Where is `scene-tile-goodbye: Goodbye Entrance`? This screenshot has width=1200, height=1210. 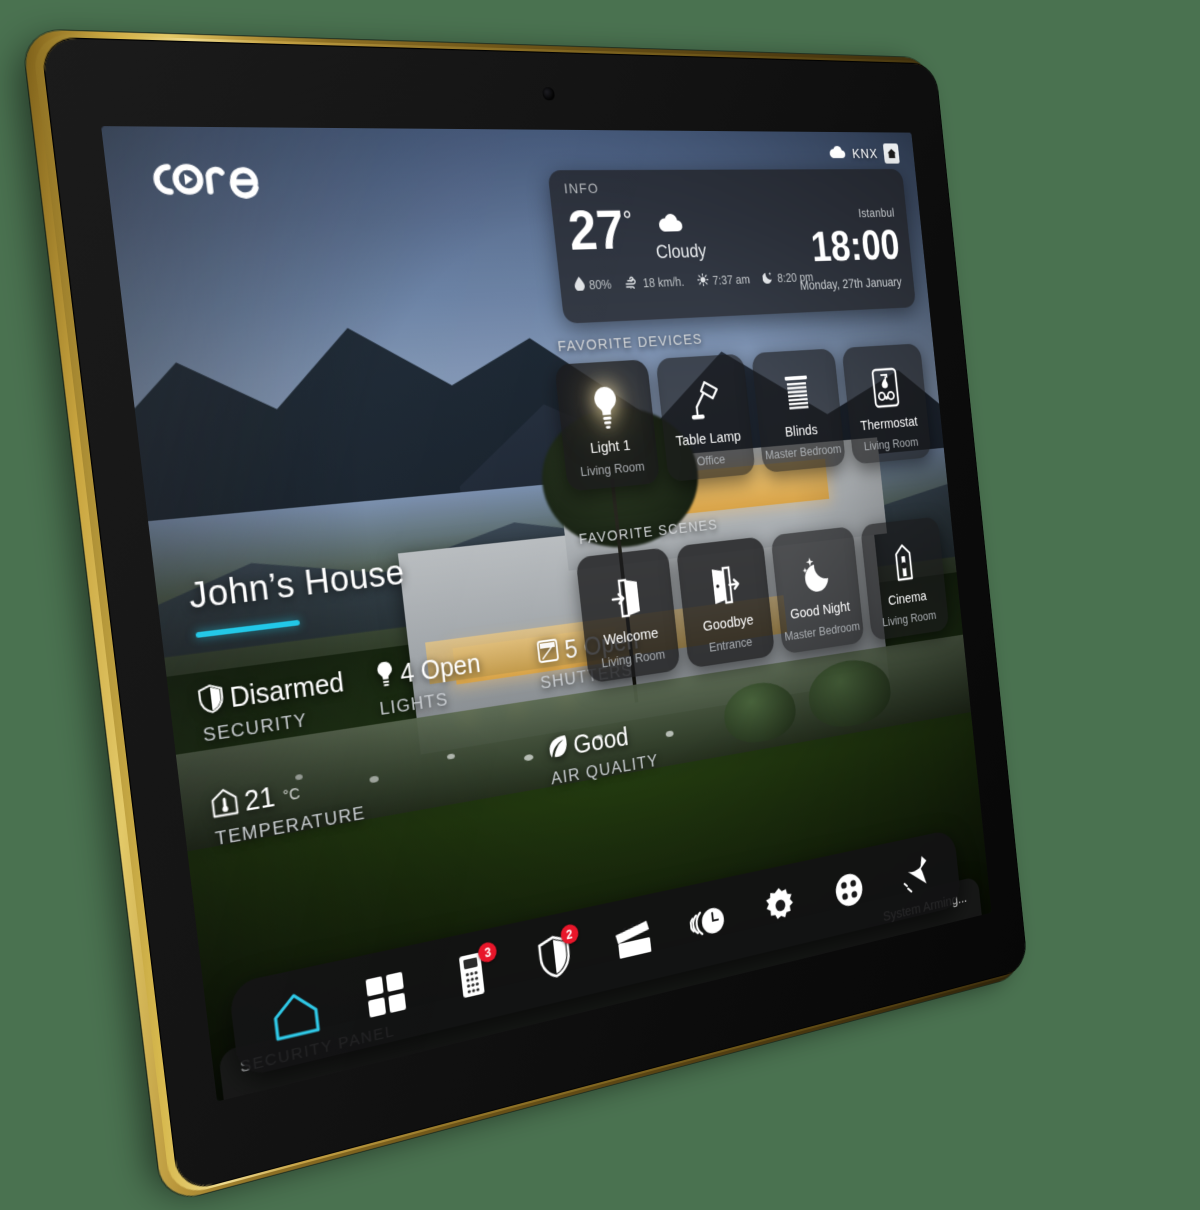 scene-tile-goodbye: Goodbye Entrance is located at coordinates (725, 602).